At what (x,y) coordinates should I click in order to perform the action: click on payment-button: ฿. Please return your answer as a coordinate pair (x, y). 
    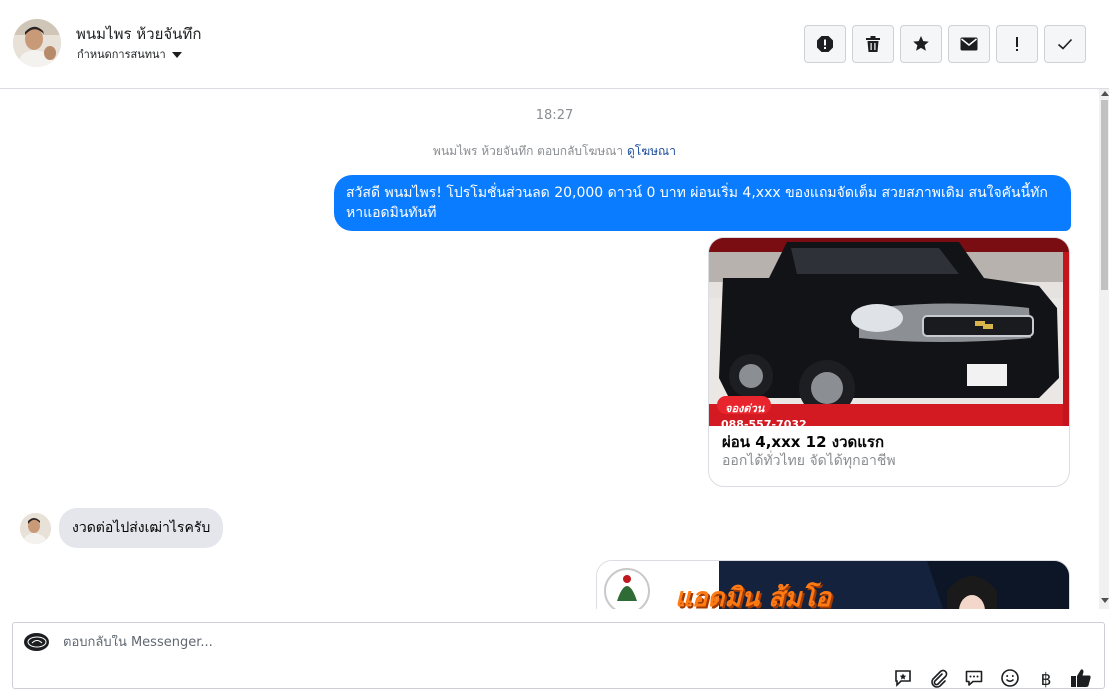
    Looking at the image, I should click on (1046, 680).